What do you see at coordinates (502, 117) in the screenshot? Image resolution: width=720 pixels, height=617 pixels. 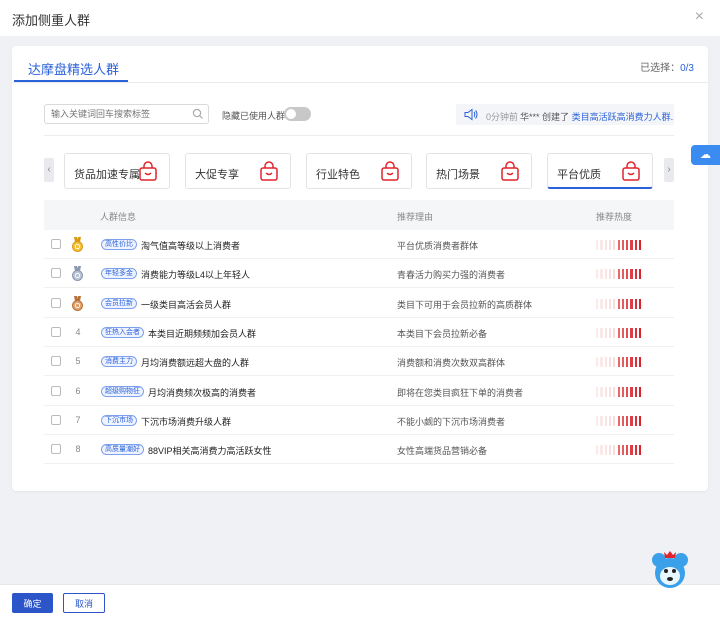 I see `notice-time: 0分钟前` at bounding box center [502, 117].